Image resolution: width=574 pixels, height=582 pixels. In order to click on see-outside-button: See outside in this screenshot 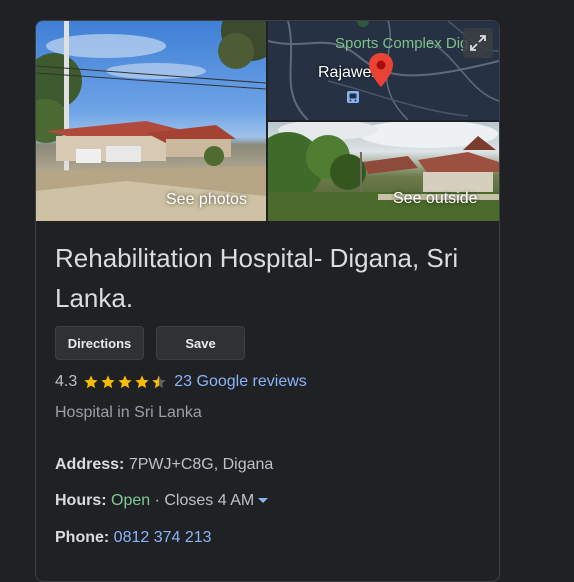, I will do `click(383, 171)`.